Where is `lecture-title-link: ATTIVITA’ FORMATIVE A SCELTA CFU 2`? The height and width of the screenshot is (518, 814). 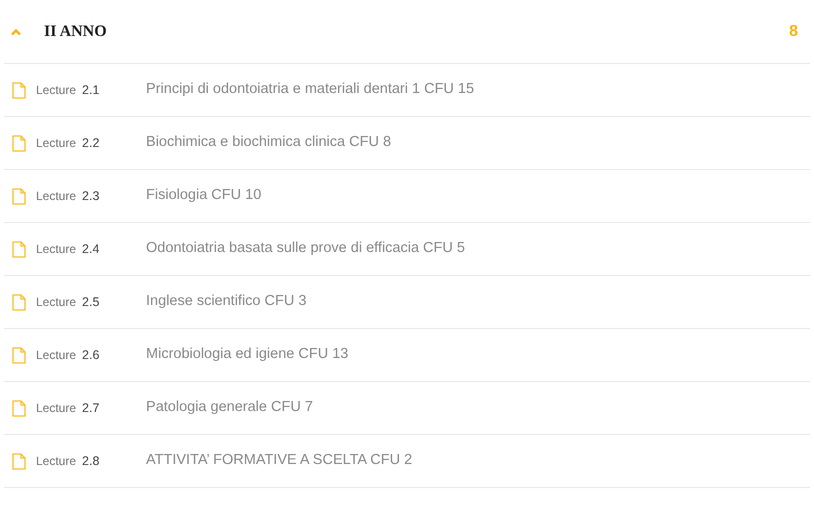
lecture-title-link: ATTIVITA’ FORMATIVE A SCELTA CFU 2 is located at coordinates (279, 461).